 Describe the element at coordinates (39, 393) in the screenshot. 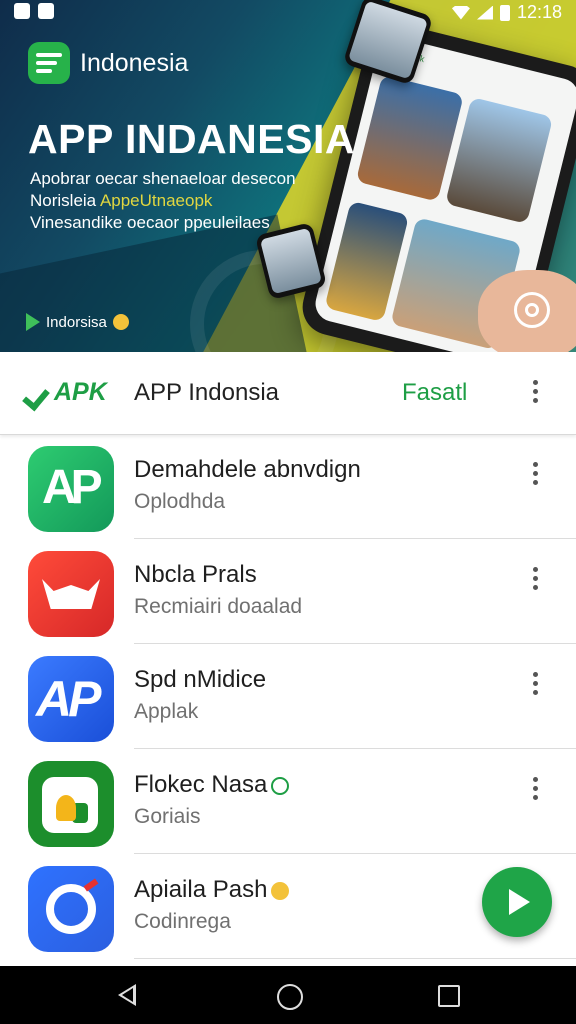

I see `checkmark-icon` at that location.